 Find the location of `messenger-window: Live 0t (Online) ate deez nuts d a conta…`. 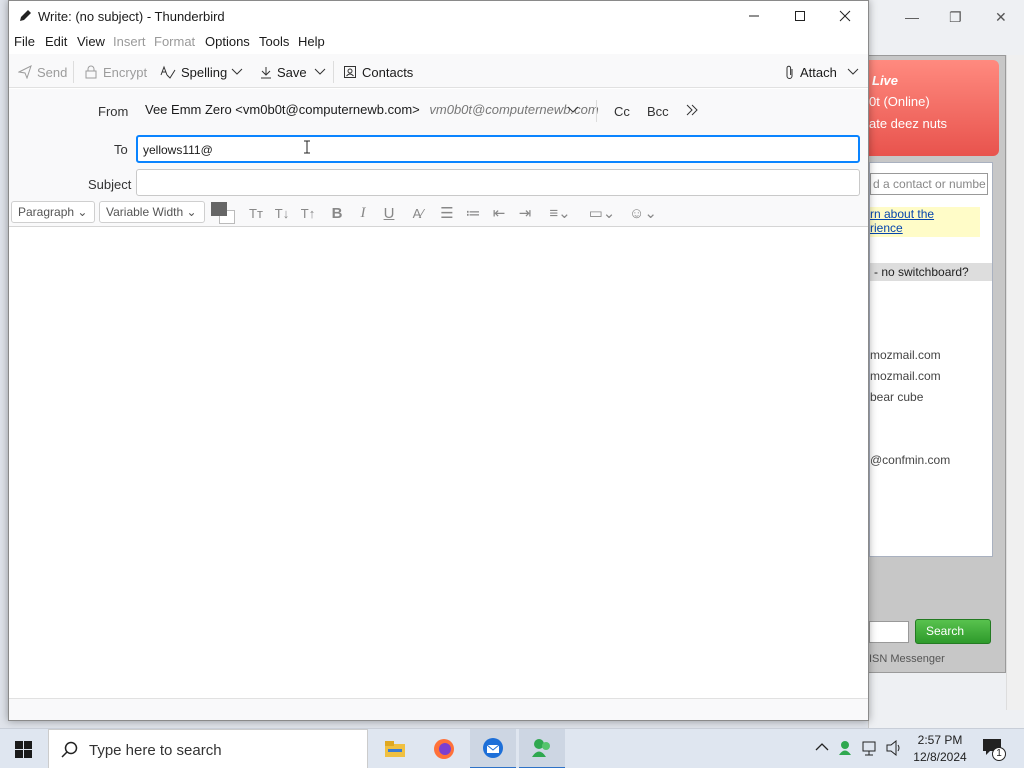

messenger-window: Live 0t (Online) ate deez nuts d a conta… is located at coordinates (937, 364).